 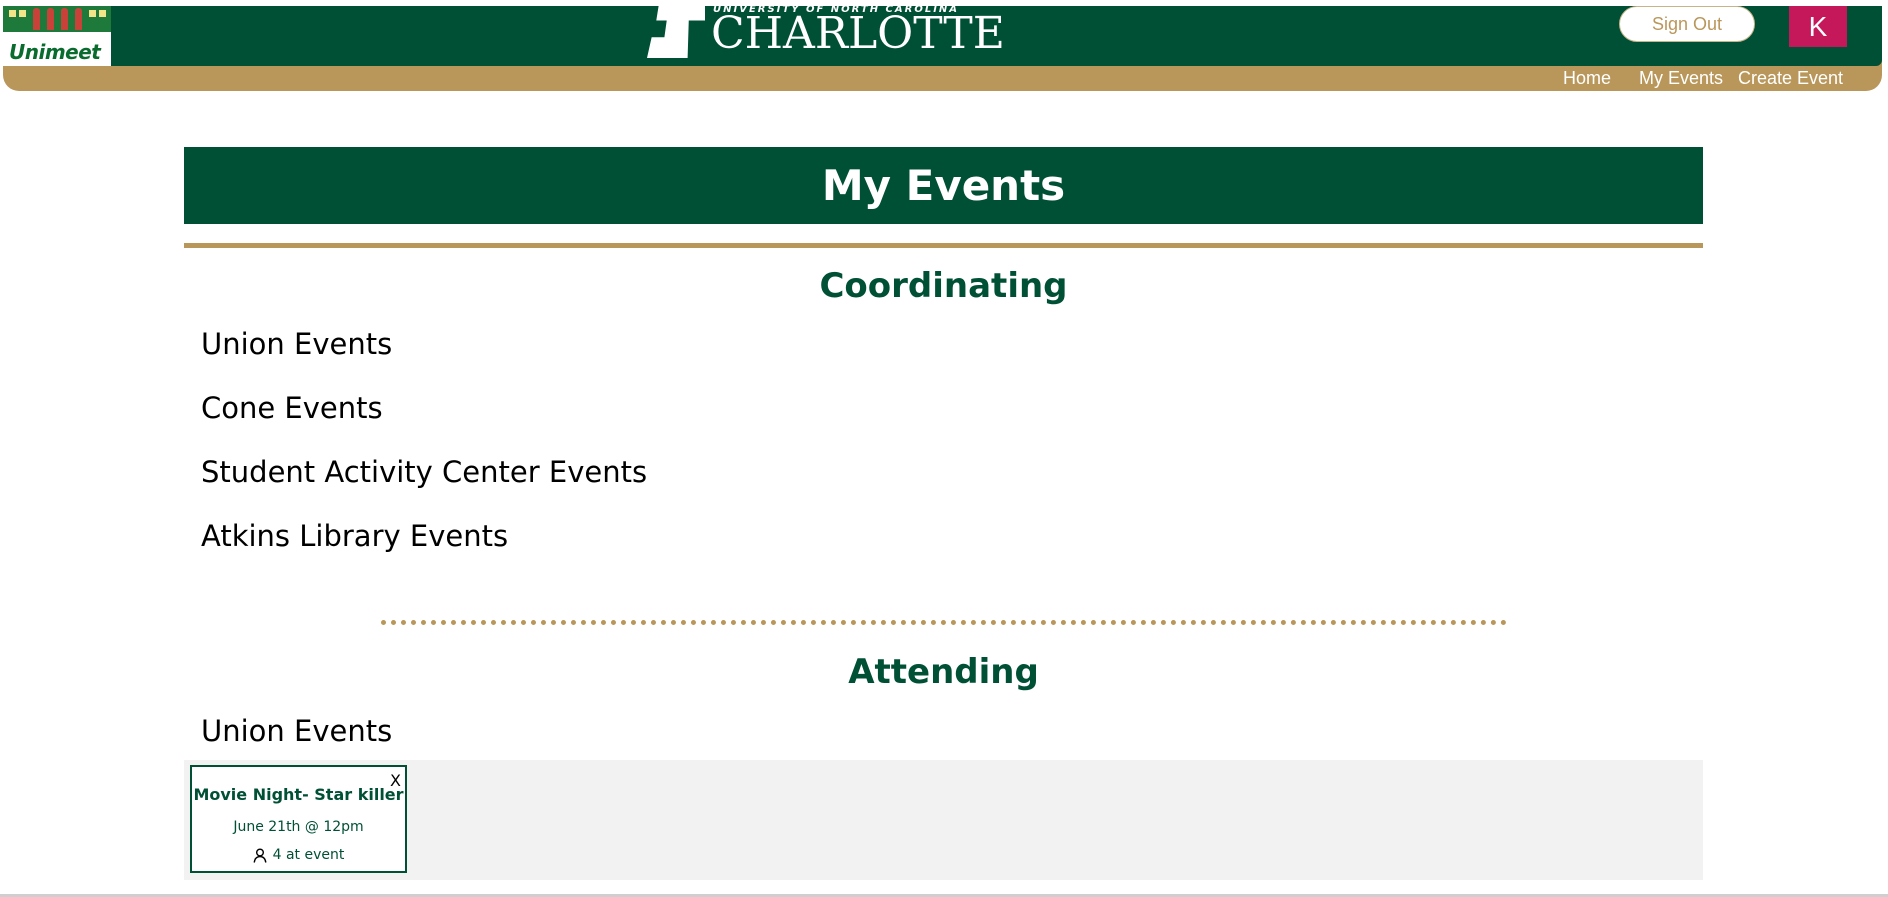 What do you see at coordinates (354, 536) in the screenshot?
I see `coordinating-venue-atkins: Atkins Library Events` at bounding box center [354, 536].